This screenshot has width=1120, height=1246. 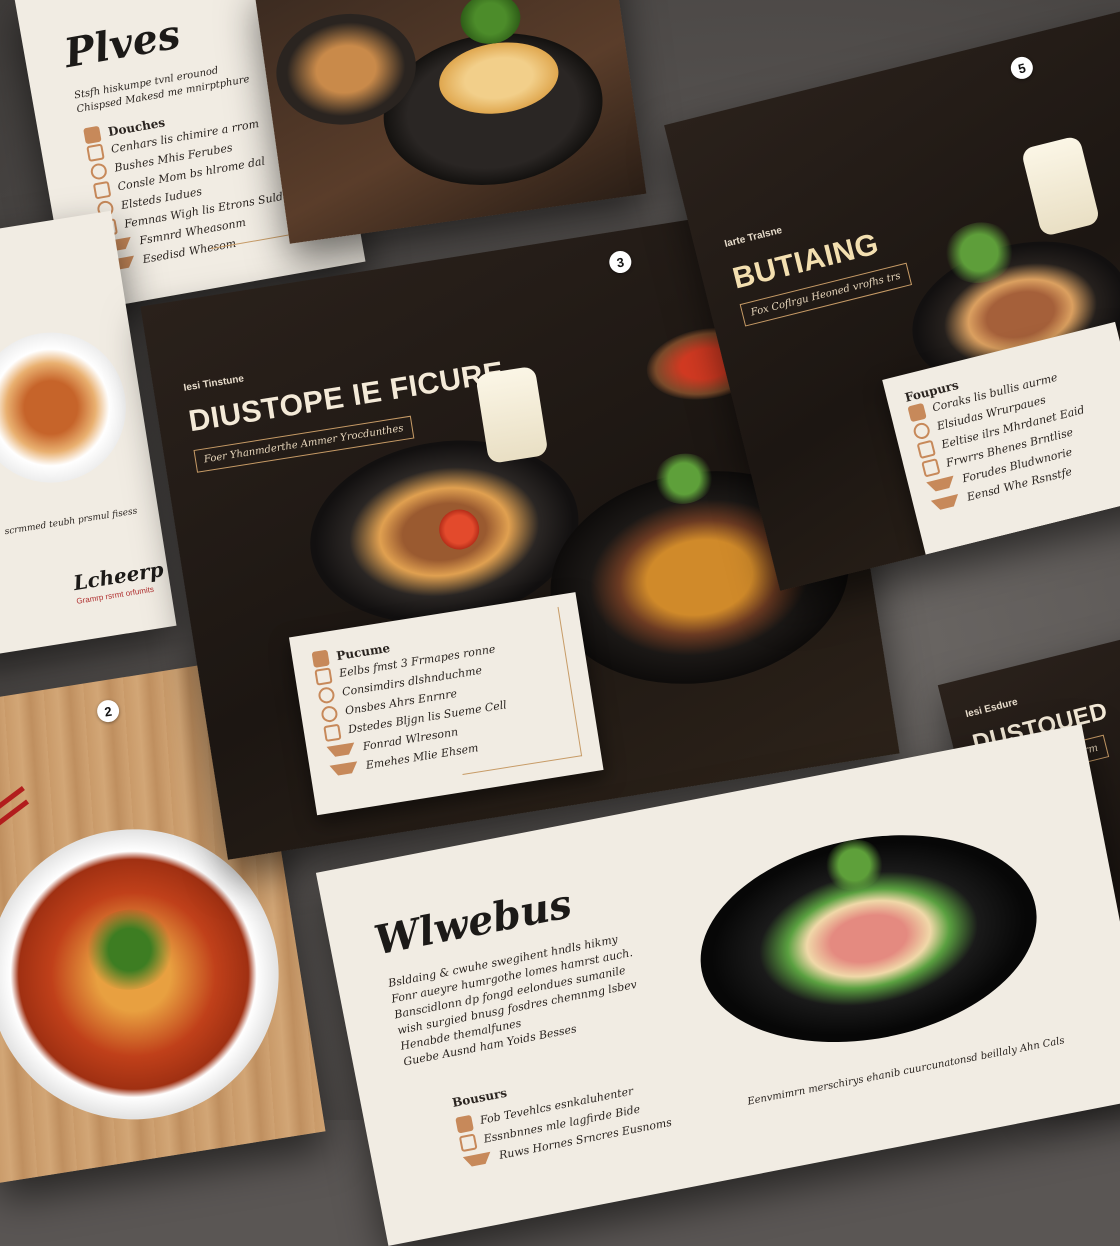 What do you see at coordinates (122, 44) in the screenshot?
I see `card-title: Plves` at bounding box center [122, 44].